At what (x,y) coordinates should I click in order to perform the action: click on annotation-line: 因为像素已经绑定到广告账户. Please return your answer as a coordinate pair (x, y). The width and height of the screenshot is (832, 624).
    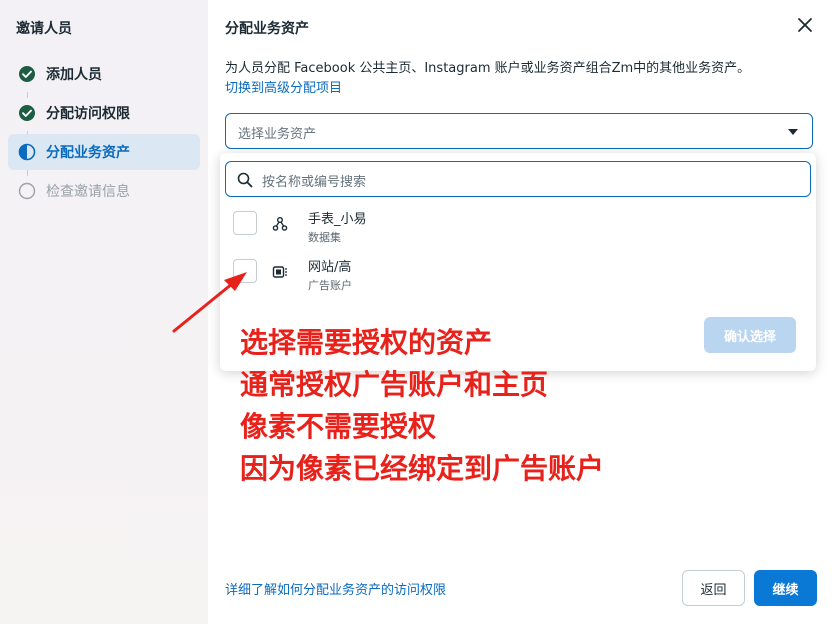
    Looking at the image, I should click on (422, 468).